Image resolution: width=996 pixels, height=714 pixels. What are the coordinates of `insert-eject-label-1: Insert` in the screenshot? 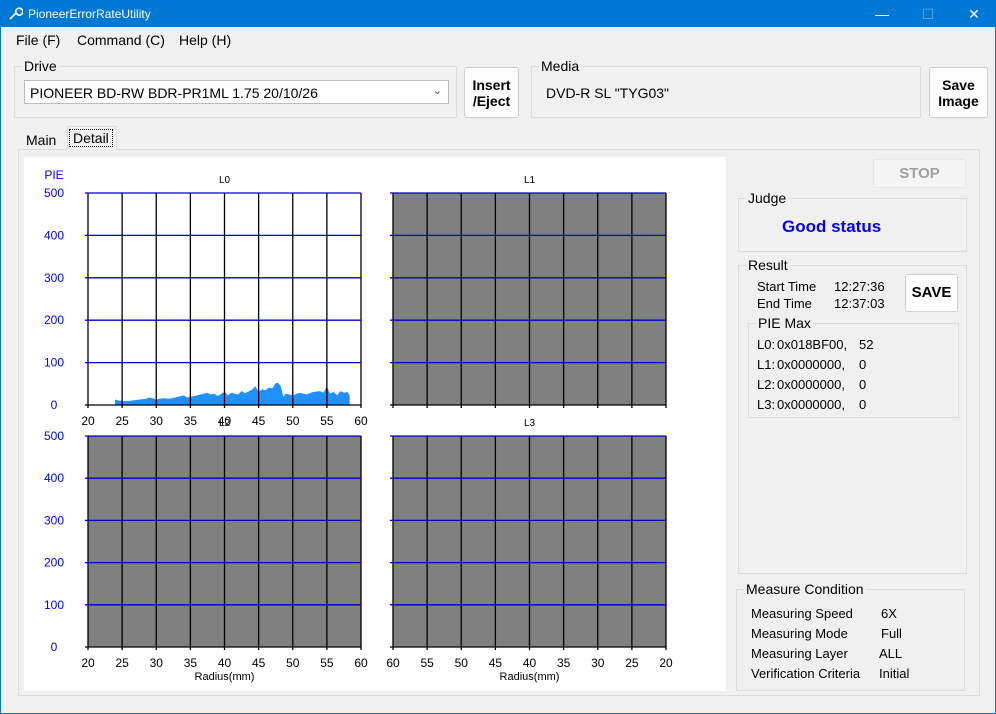 It's located at (491, 84).